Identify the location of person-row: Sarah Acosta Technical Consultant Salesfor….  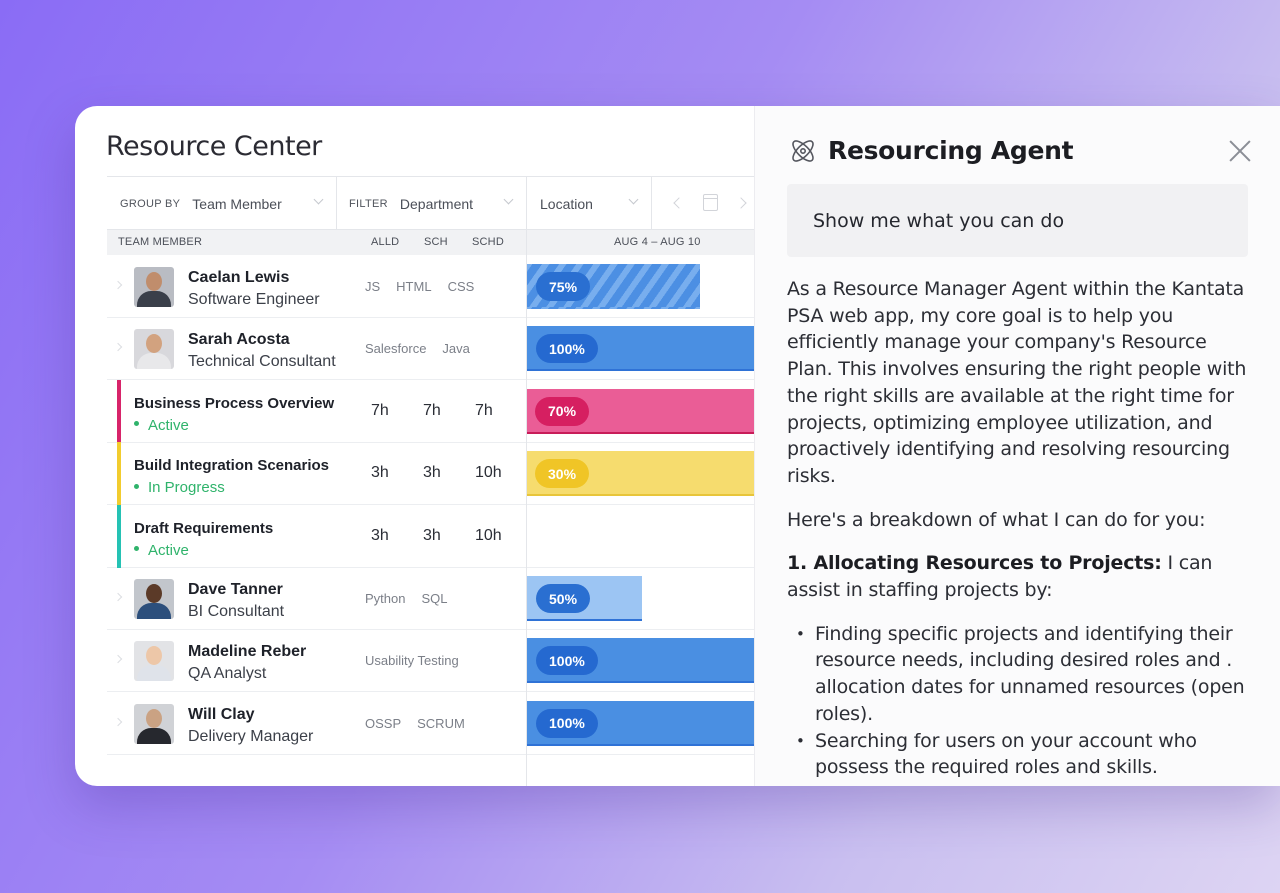
(432, 349).